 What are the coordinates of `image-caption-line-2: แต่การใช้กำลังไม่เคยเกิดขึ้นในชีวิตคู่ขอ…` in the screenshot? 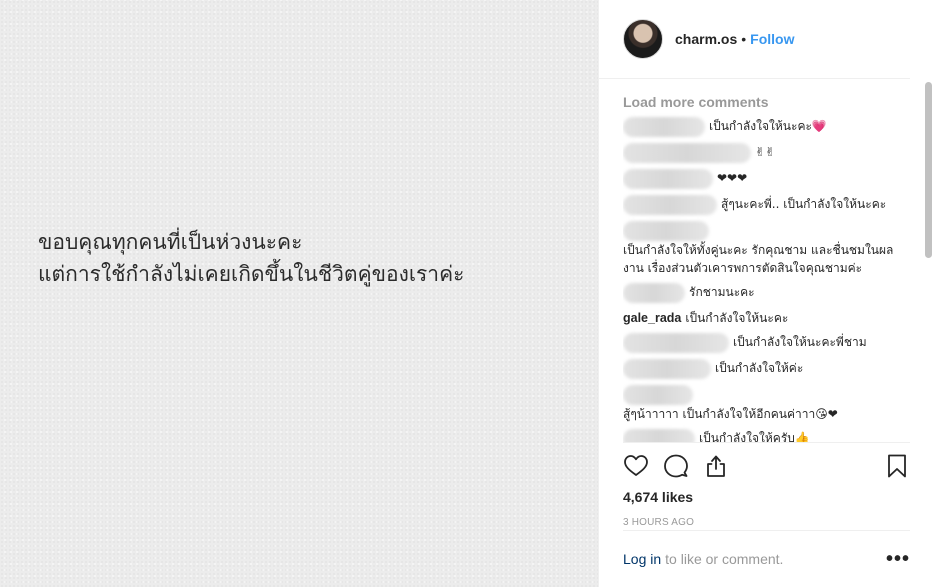 It's located at (251, 274).